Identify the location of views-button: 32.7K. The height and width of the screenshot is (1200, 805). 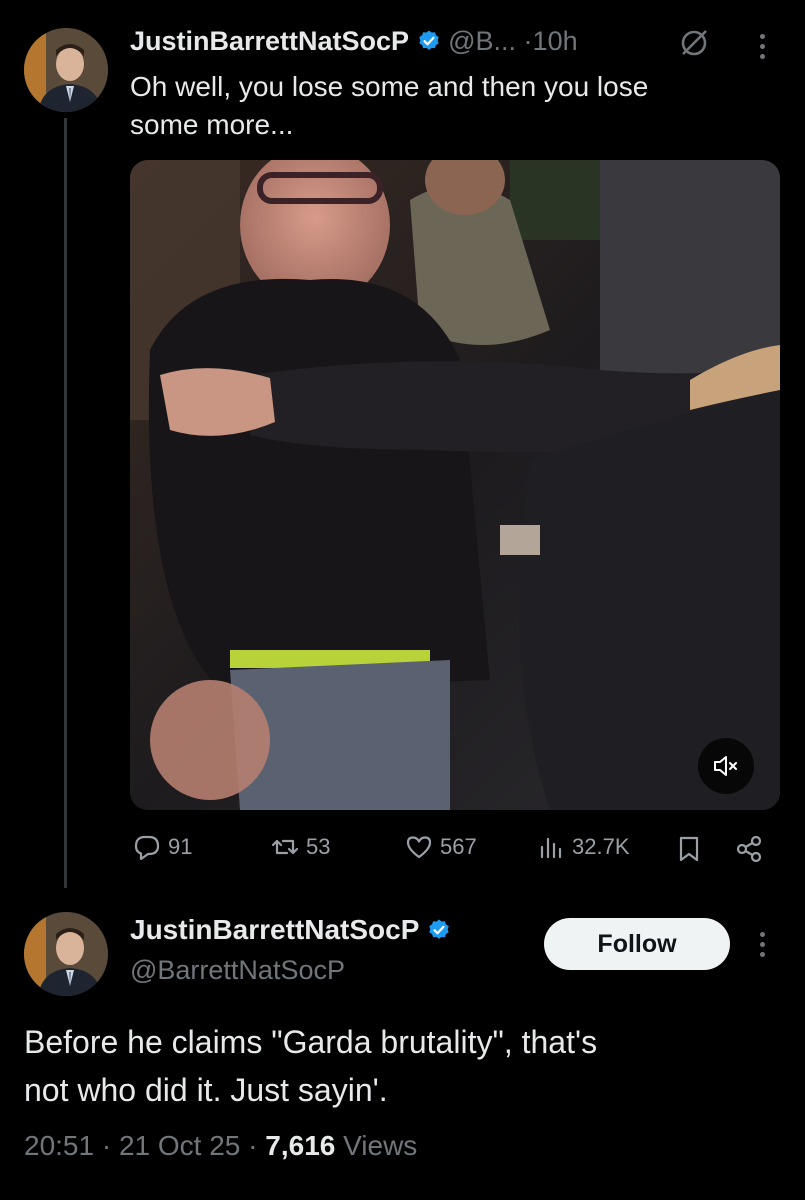
(583, 847).